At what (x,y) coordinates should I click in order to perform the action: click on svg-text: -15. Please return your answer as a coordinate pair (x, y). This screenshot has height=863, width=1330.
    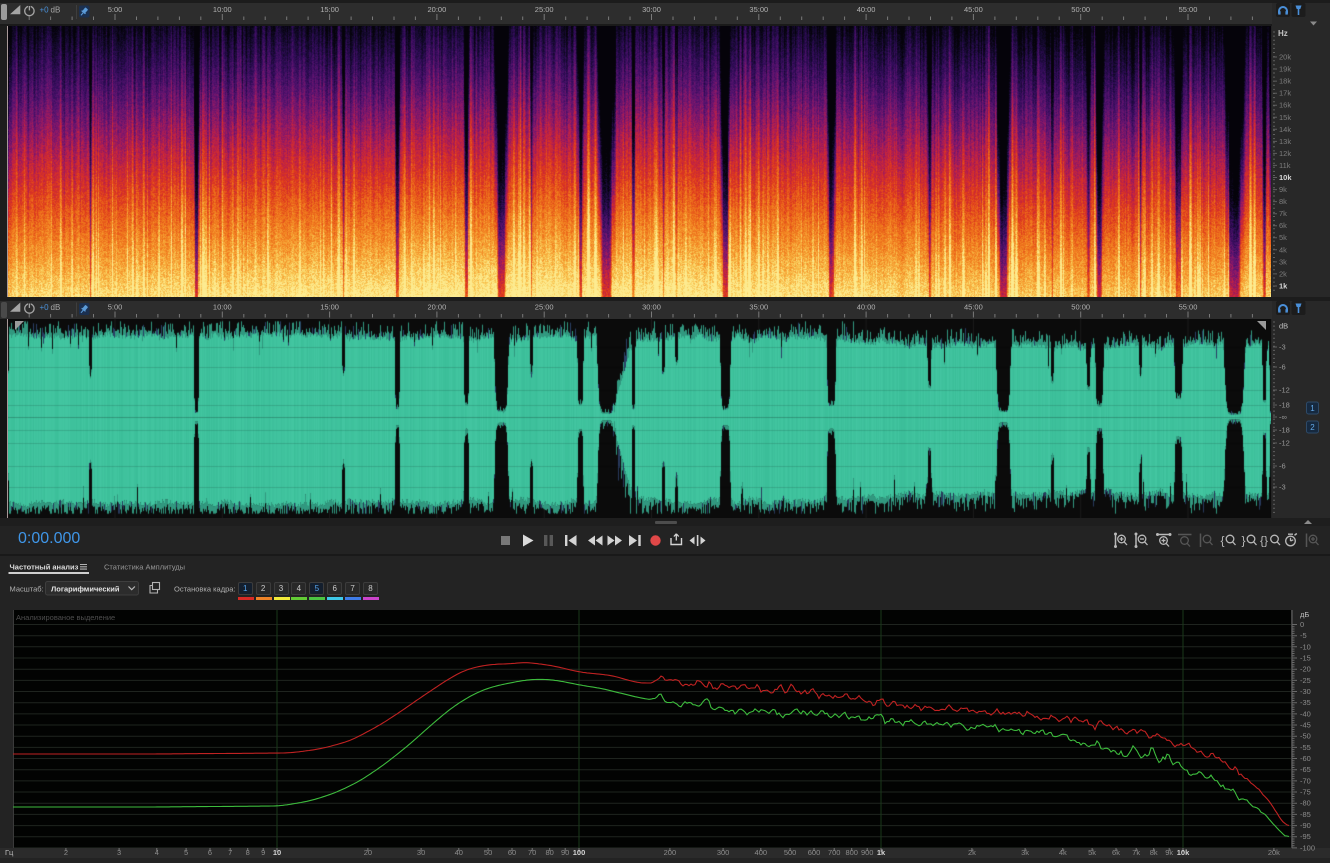
    Looking at the image, I should click on (1305, 658).